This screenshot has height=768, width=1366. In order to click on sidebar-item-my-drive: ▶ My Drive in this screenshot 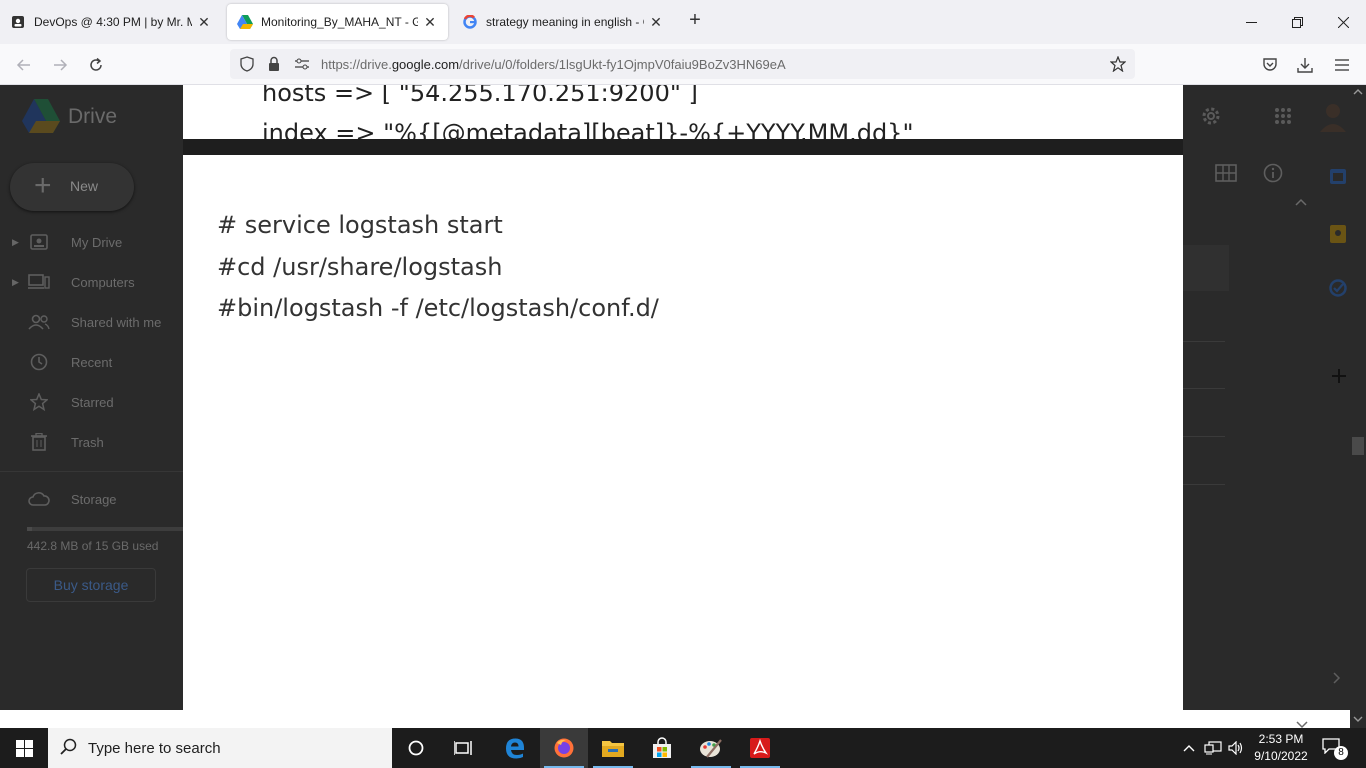, I will do `click(91, 242)`.